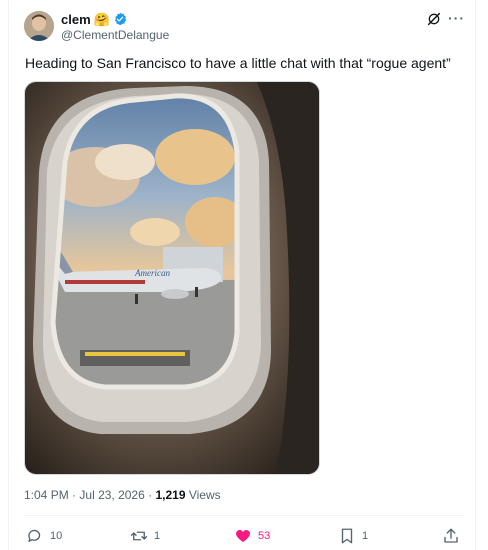 The width and height of the screenshot is (488, 550). I want to click on grok-icon, so click(434, 19).